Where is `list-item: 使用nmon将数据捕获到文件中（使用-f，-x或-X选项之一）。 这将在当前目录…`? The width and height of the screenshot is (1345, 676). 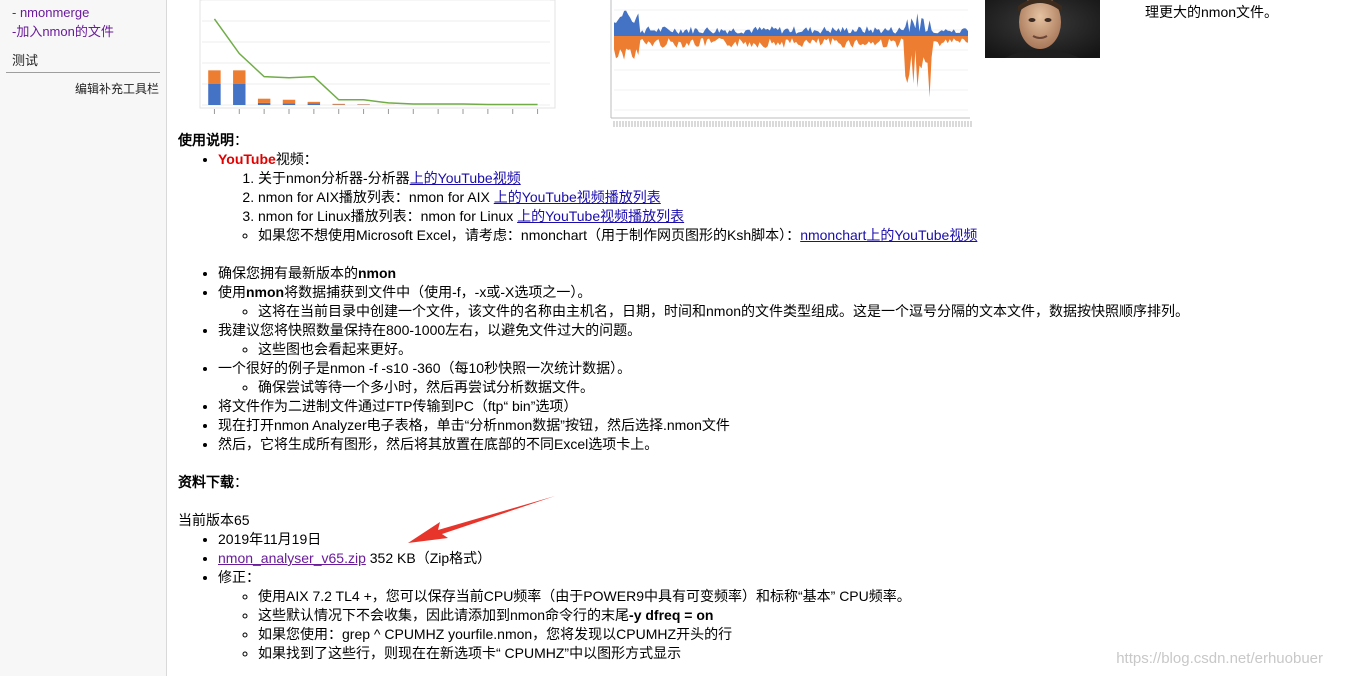
list-item: 使用nmon将数据捕获到文件中（使用-f，-x或-X选项之一）。 这将在当前目录… is located at coordinates (773, 302).